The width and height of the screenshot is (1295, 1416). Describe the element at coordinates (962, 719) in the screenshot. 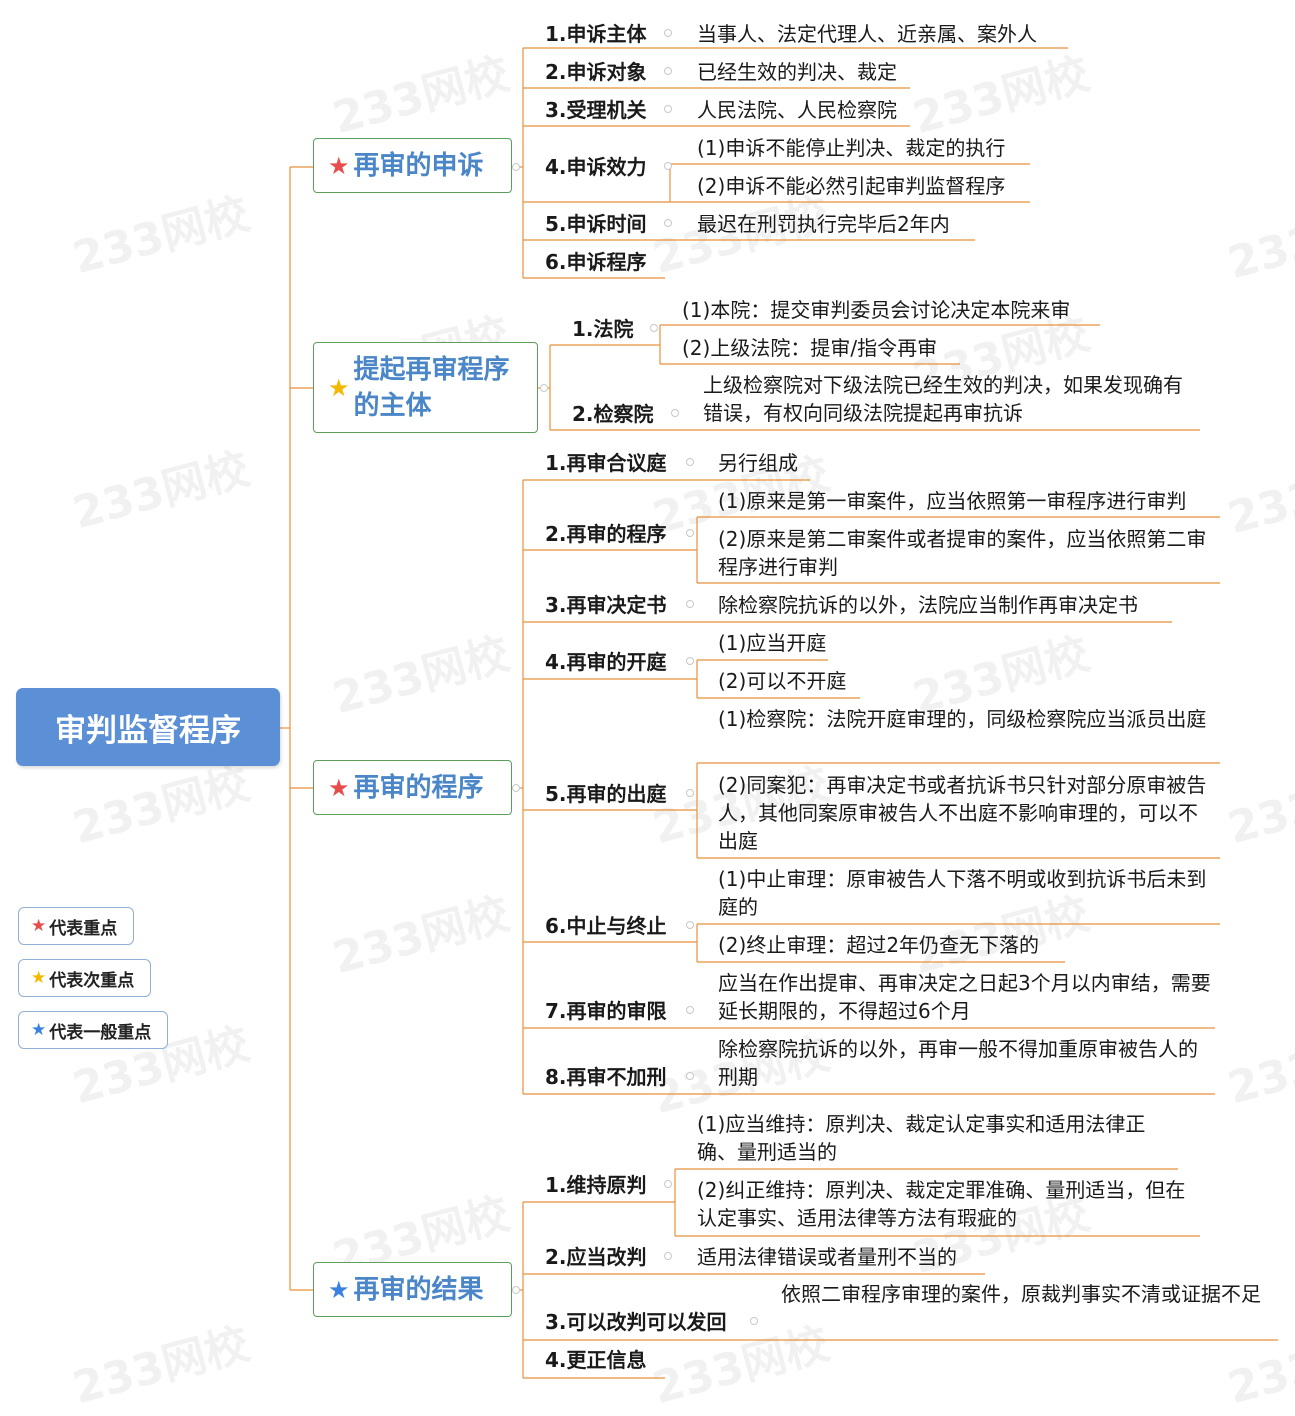

I see `topic-detail: (1)检察院：法院开庭审理的，同级检察院应当派员出庭` at that location.